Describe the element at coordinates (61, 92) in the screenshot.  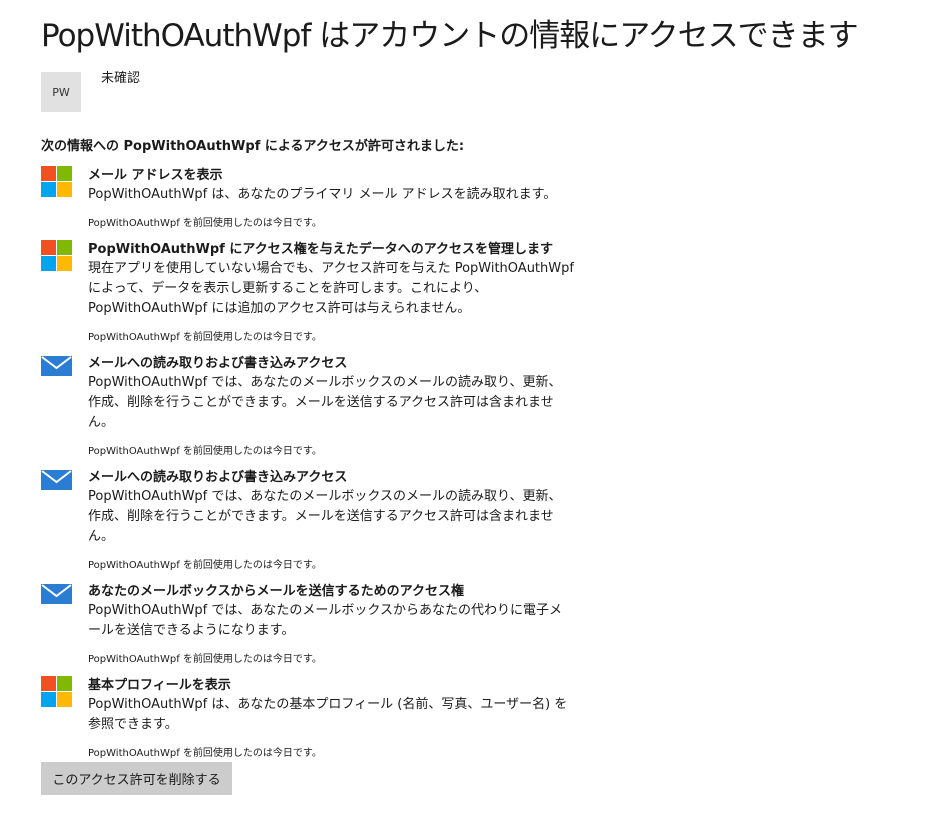
I see `app-avatar: PW` at that location.